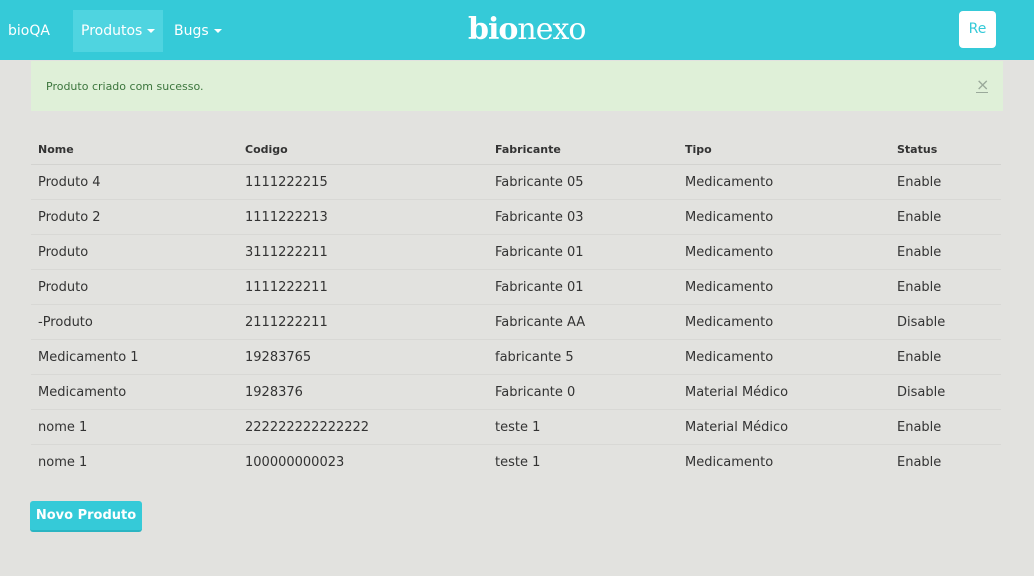  I want to click on cell-nome: Medicamento, so click(134, 392).